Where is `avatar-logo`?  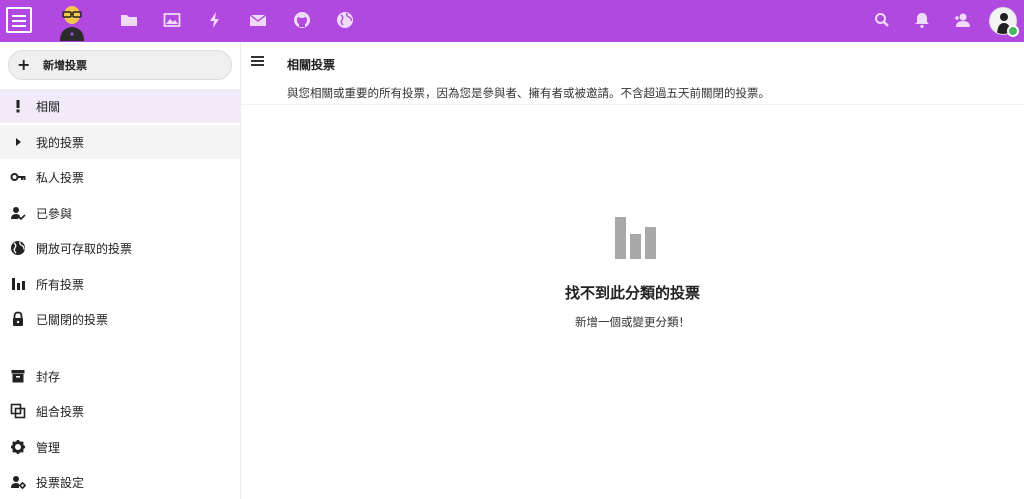
avatar-logo is located at coordinates (72, 22).